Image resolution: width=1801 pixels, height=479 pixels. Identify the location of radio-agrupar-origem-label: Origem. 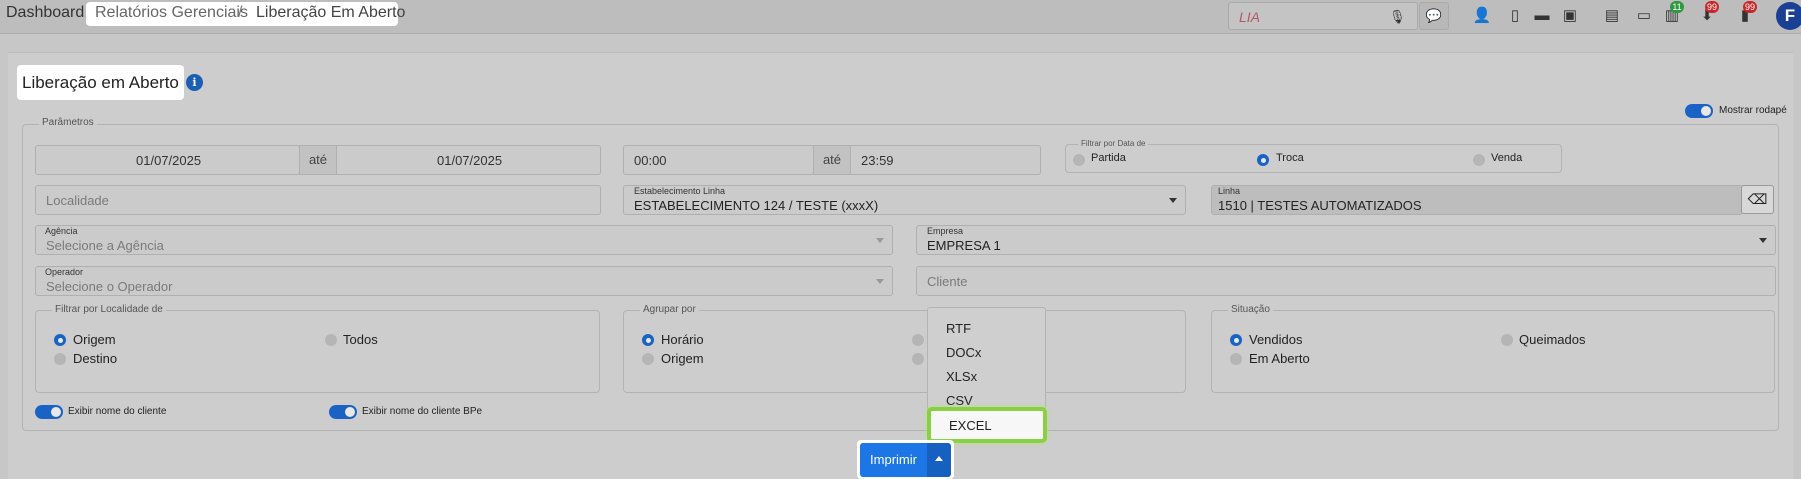
(682, 358).